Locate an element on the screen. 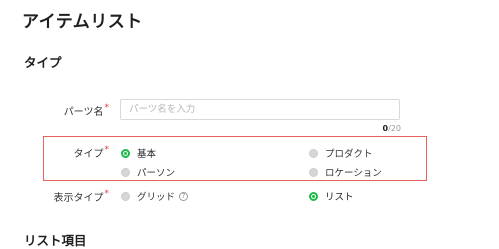  type-radio-person-label: パーソン is located at coordinates (156, 173).